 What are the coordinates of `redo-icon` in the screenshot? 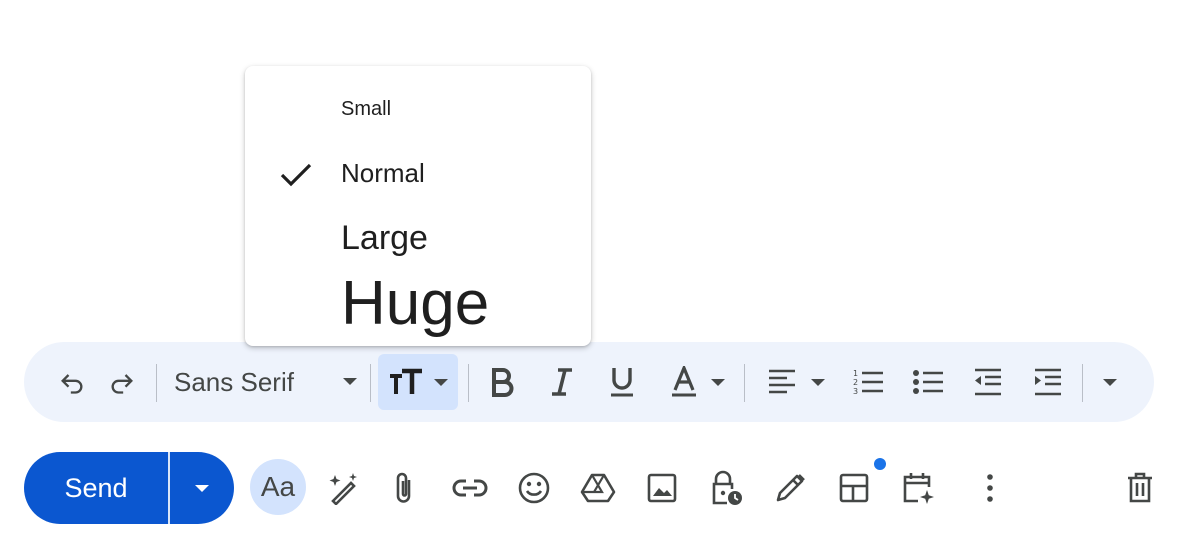 It's located at (122, 382).